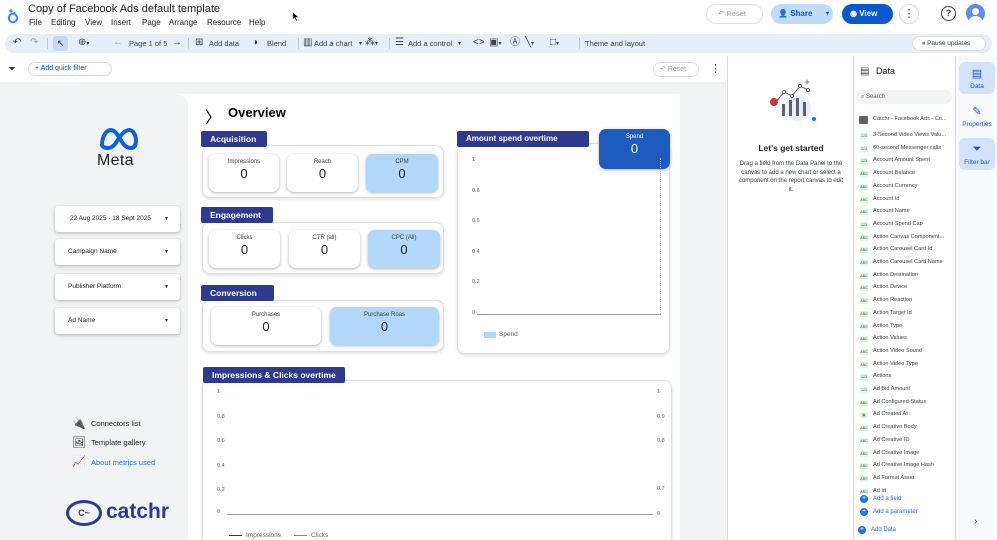 This screenshot has height=540, width=997. Describe the element at coordinates (177, 43) in the screenshot. I see `next-page-icon: →` at that location.